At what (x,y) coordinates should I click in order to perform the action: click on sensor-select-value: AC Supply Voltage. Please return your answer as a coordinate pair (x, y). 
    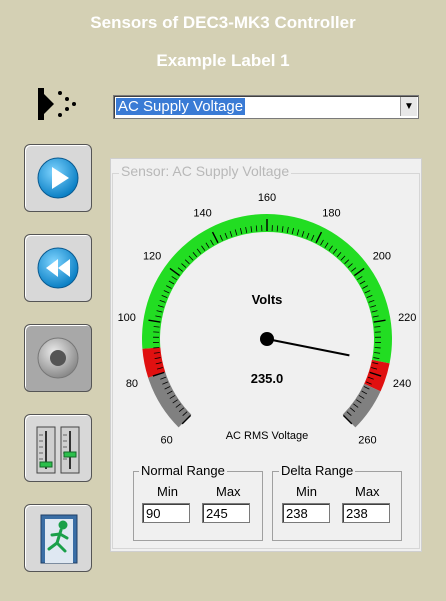
    Looking at the image, I should click on (181, 106).